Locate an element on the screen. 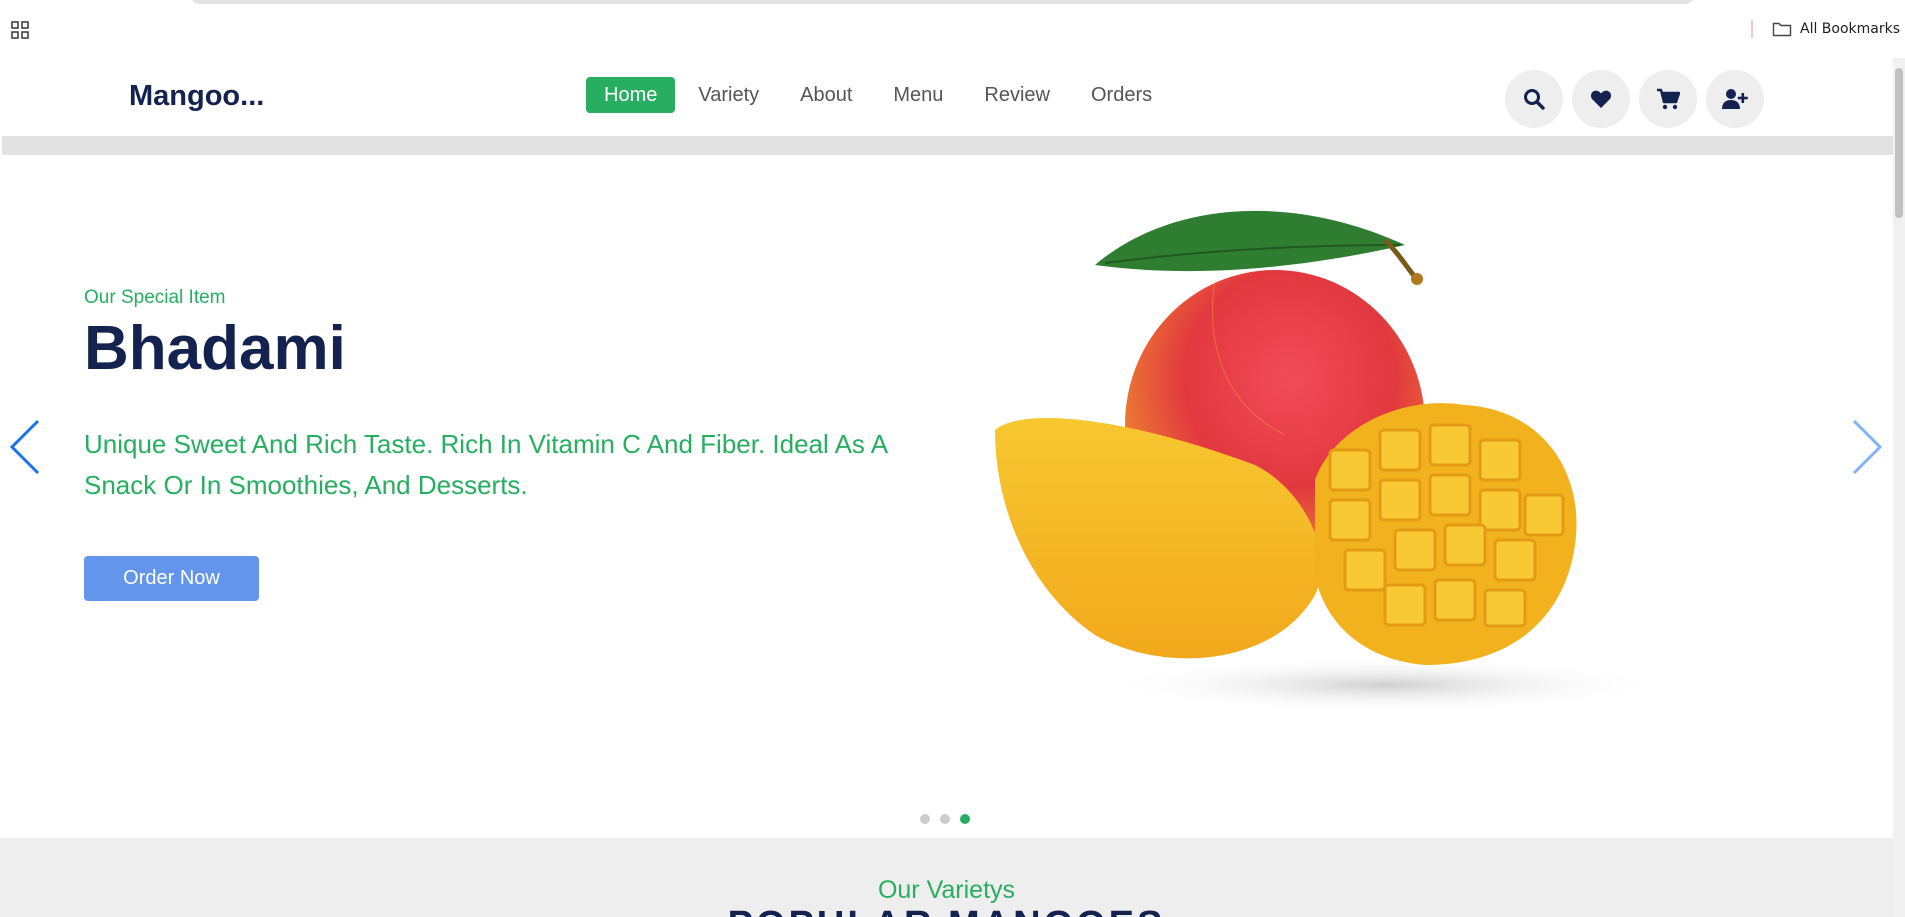 The image size is (1905, 917). nav-variety: Variety is located at coordinates (728, 95).